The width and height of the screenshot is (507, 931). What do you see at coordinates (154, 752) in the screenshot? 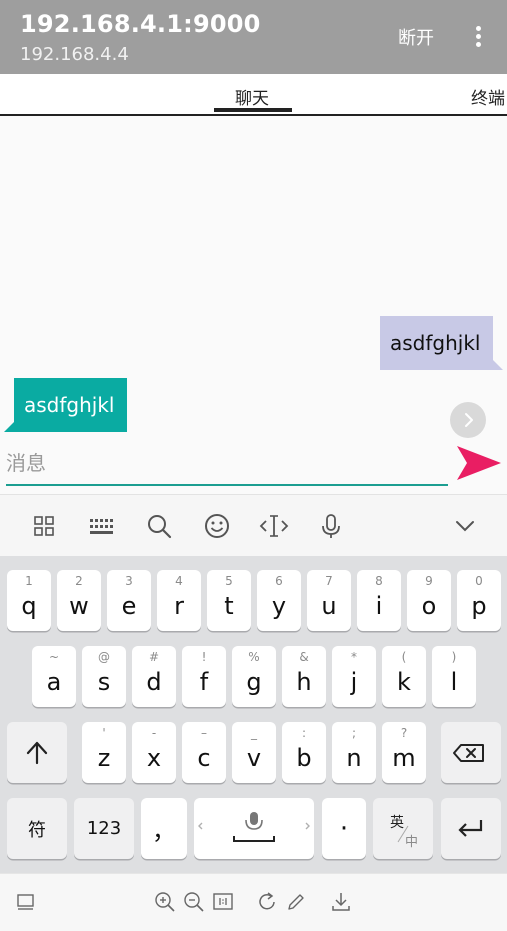
I see `key-x: -x` at bounding box center [154, 752].